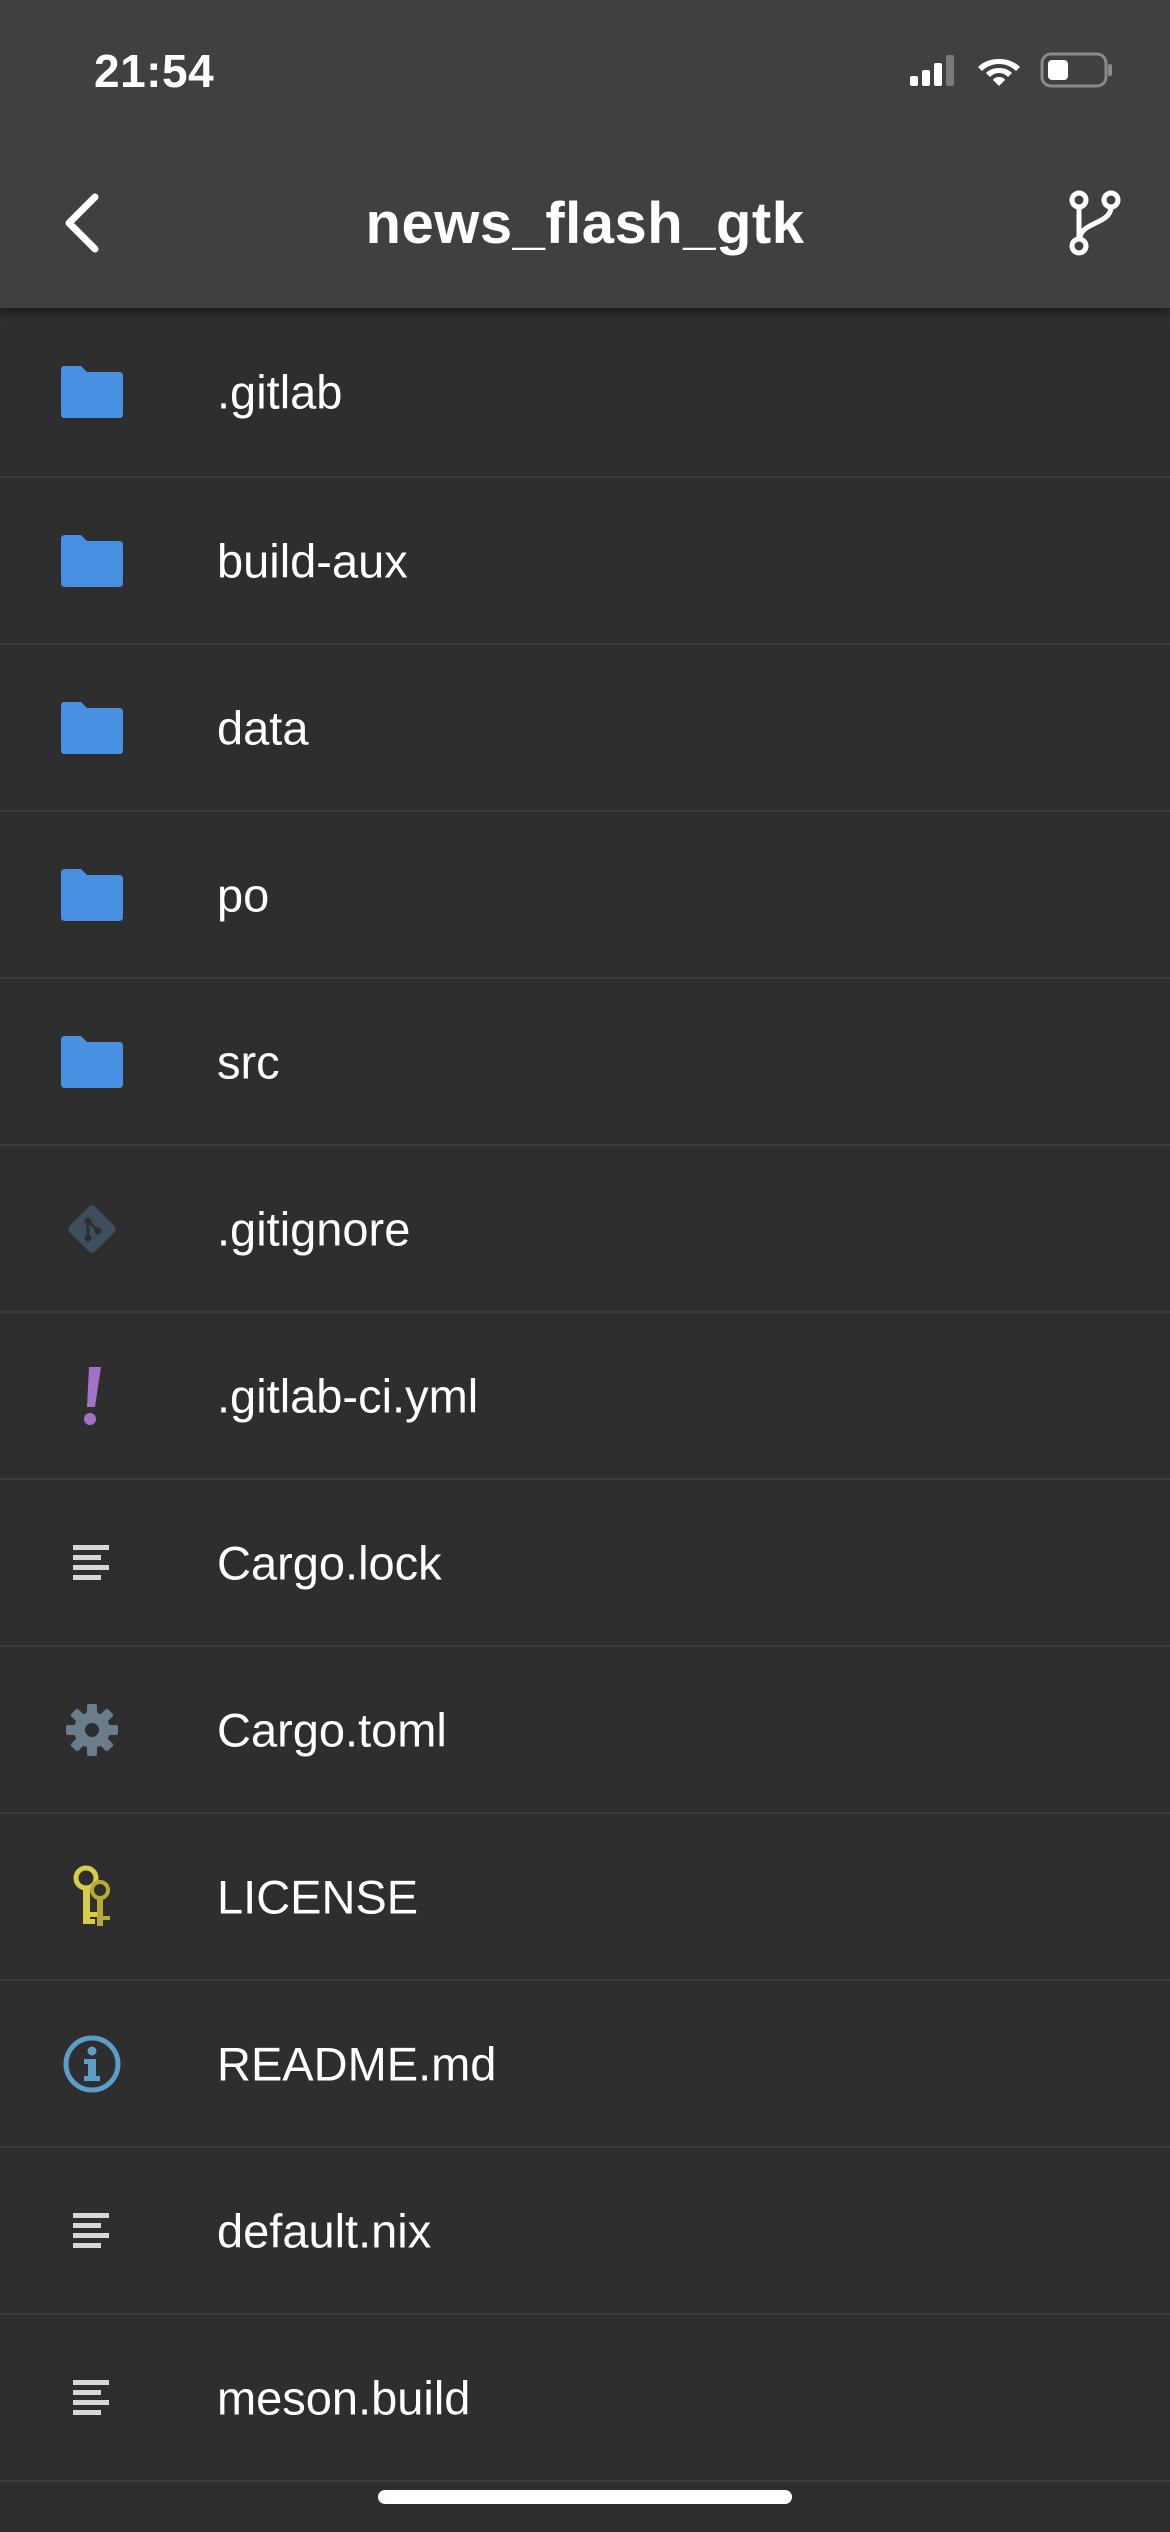 The height and width of the screenshot is (2532, 1170). I want to click on file-row: LICENSE, so click(585, 1897).